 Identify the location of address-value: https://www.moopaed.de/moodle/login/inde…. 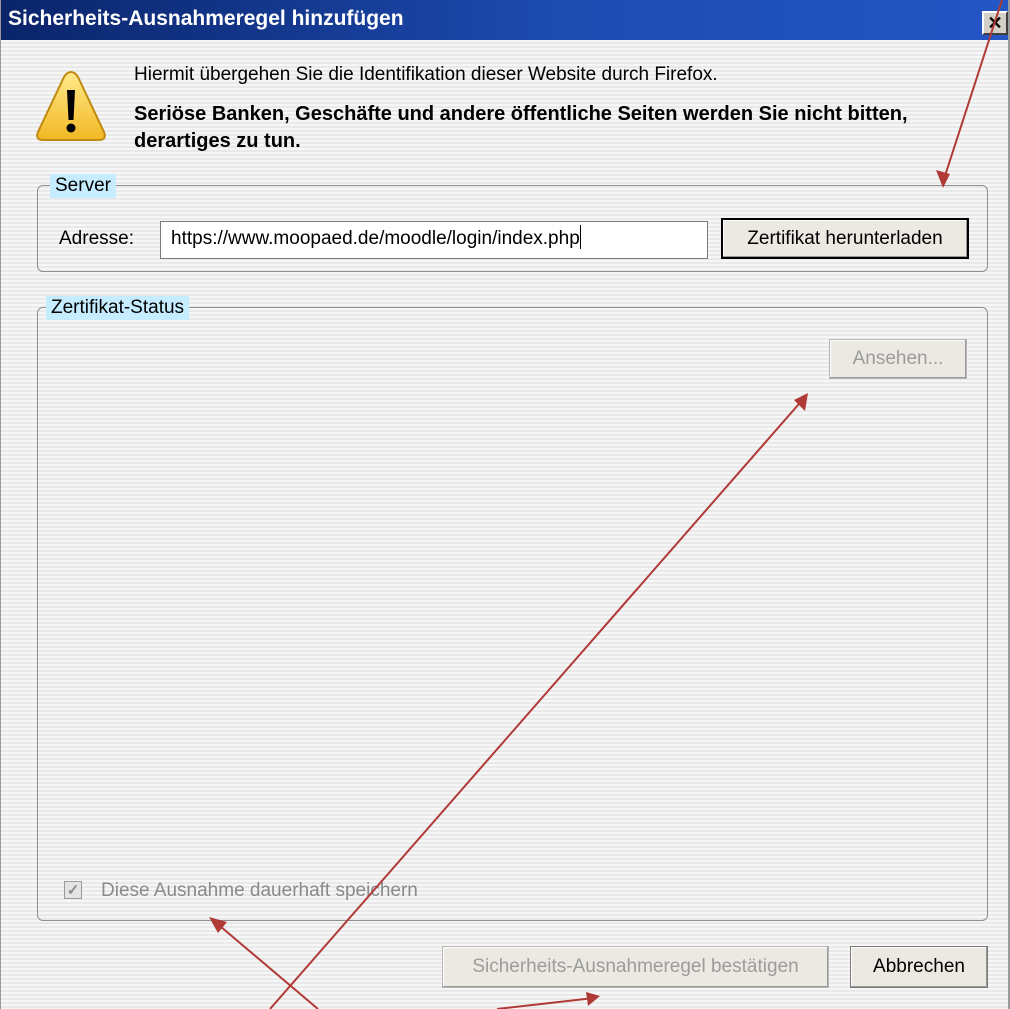
(375, 238).